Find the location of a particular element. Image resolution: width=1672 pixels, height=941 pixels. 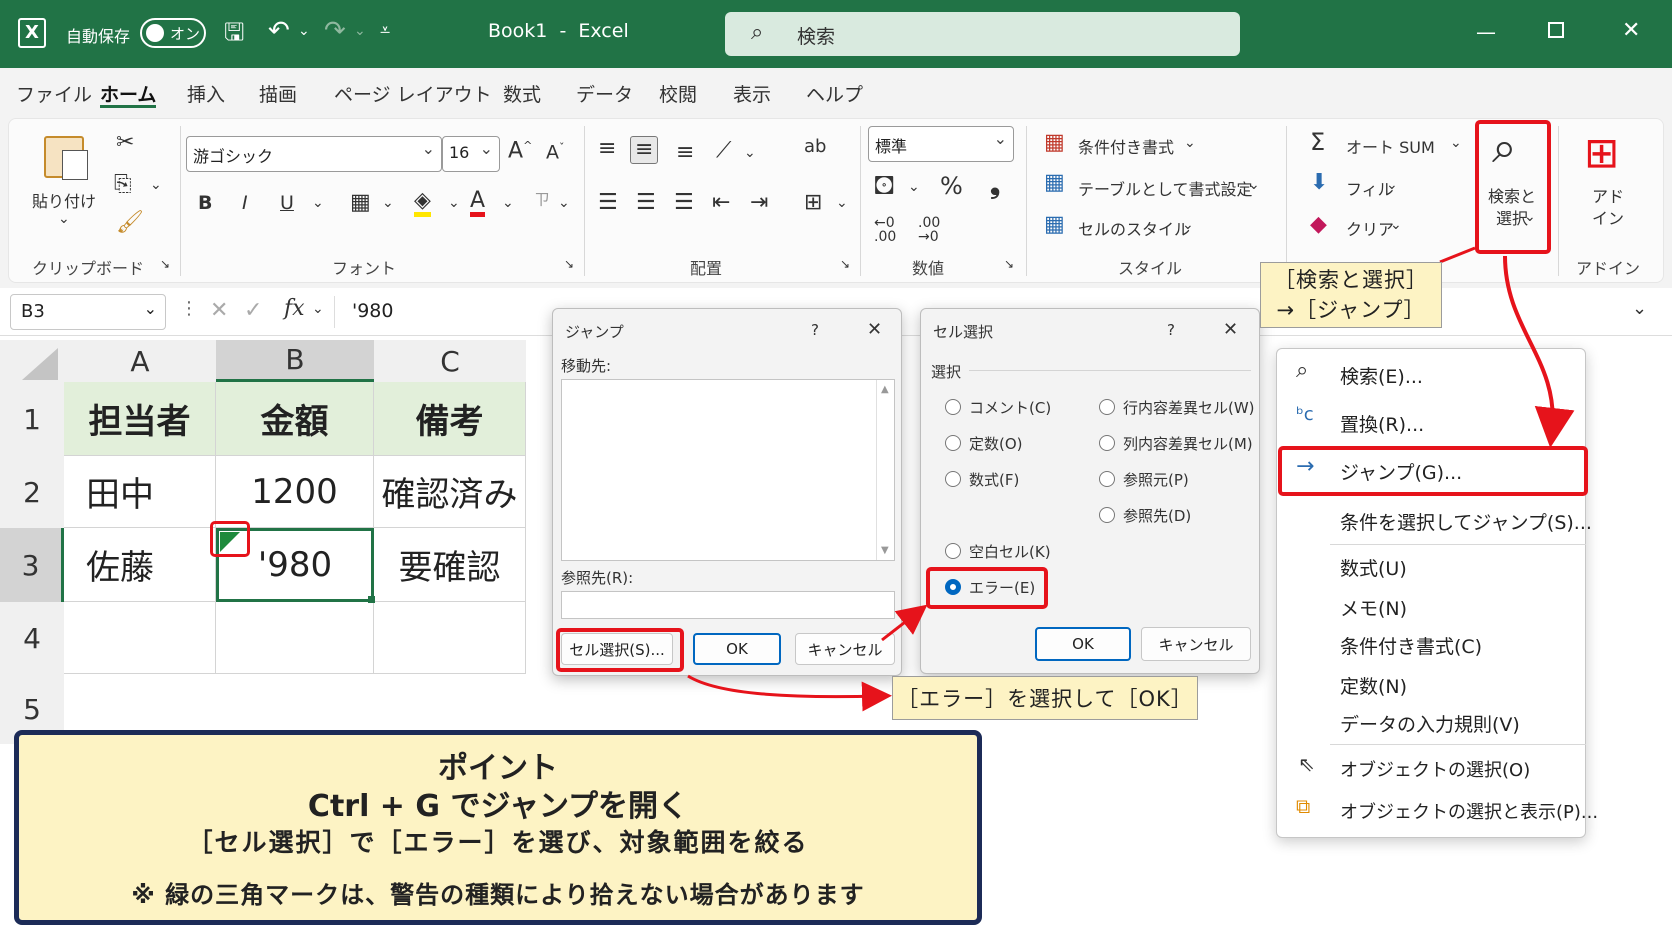

point-line-3: ※ 緑の三角マークは、警告の種類により拾えない場合があります is located at coordinates (498, 895).